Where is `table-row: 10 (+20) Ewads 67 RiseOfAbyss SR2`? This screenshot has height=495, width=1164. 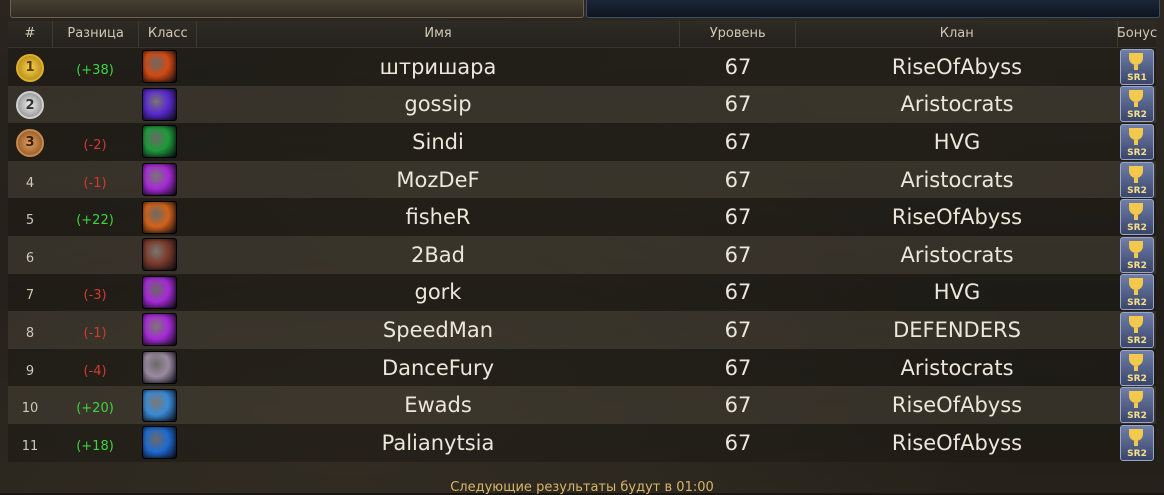
table-row: 10 (+20) Ewads 67 RiseOfAbyss SR2 is located at coordinates (582, 405).